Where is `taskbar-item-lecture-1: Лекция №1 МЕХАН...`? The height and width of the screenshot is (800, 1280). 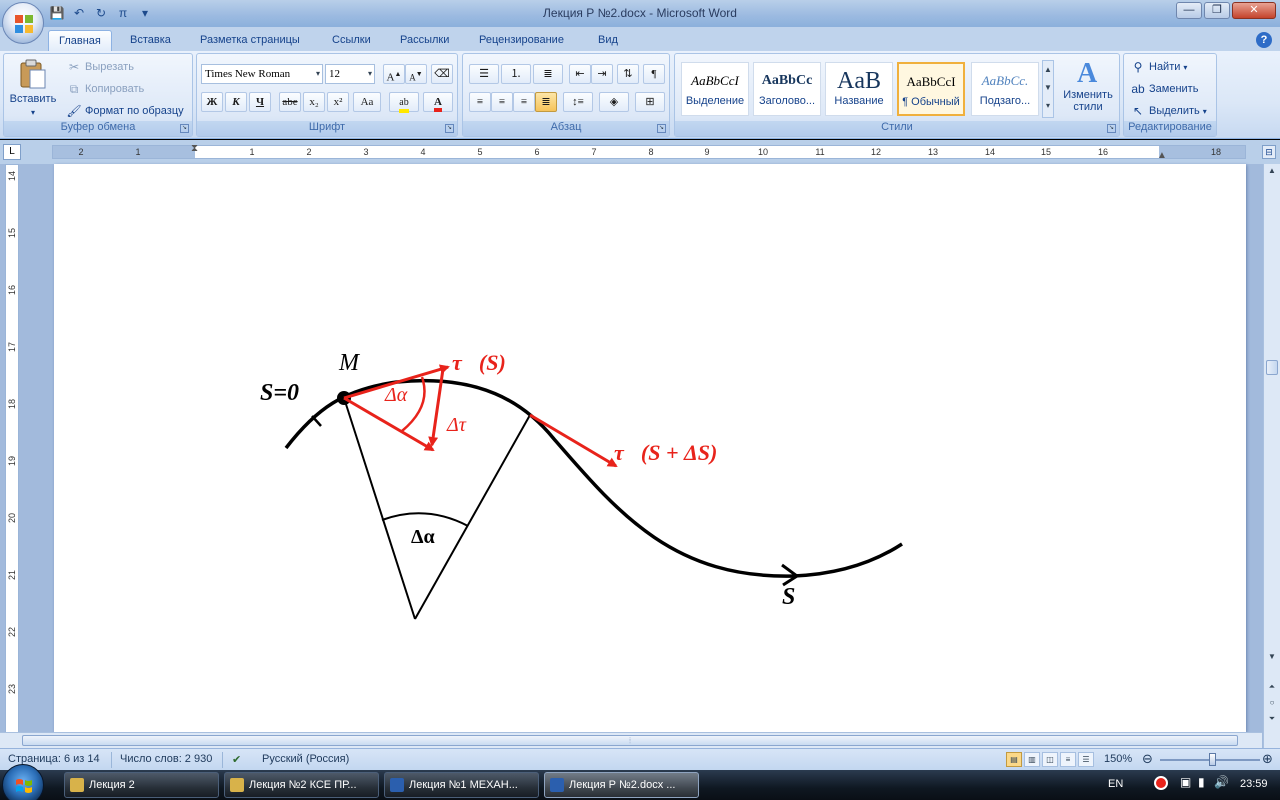 taskbar-item-lecture-1: Лекция №1 МЕХАН... is located at coordinates (461, 785).